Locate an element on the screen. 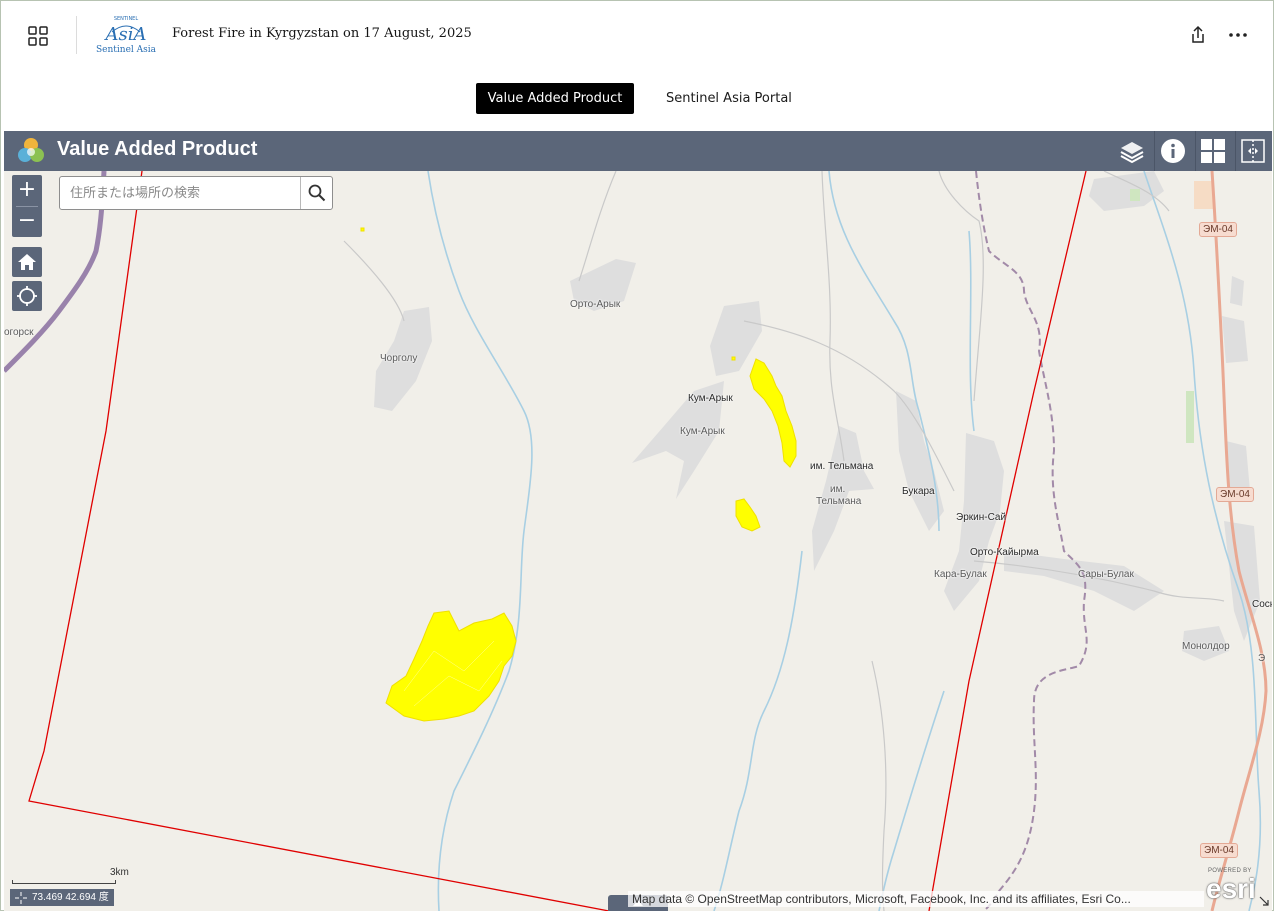 This screenshot has height=913, width=1276. zoom-in-button: + is located at coordinates (27, 190).